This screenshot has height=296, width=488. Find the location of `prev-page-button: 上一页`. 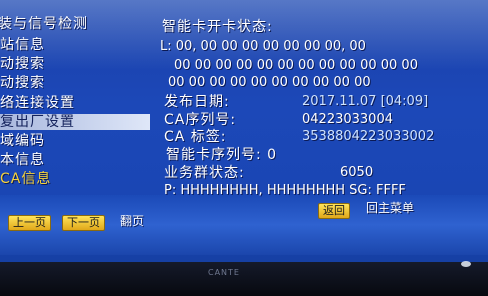

prev-page-button: 上一页 is located at coordinates (29, 223).